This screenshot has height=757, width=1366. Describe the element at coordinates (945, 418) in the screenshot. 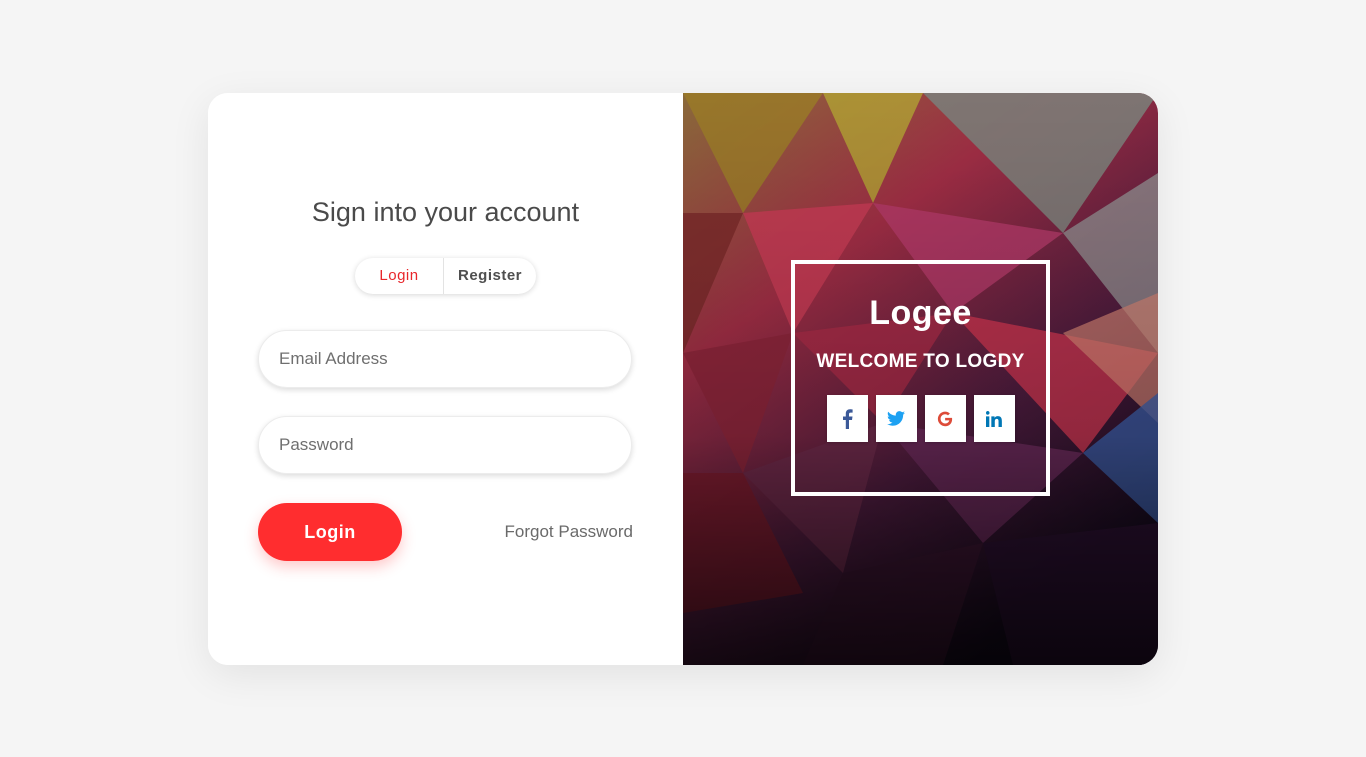

I see `google-icon` at that location.